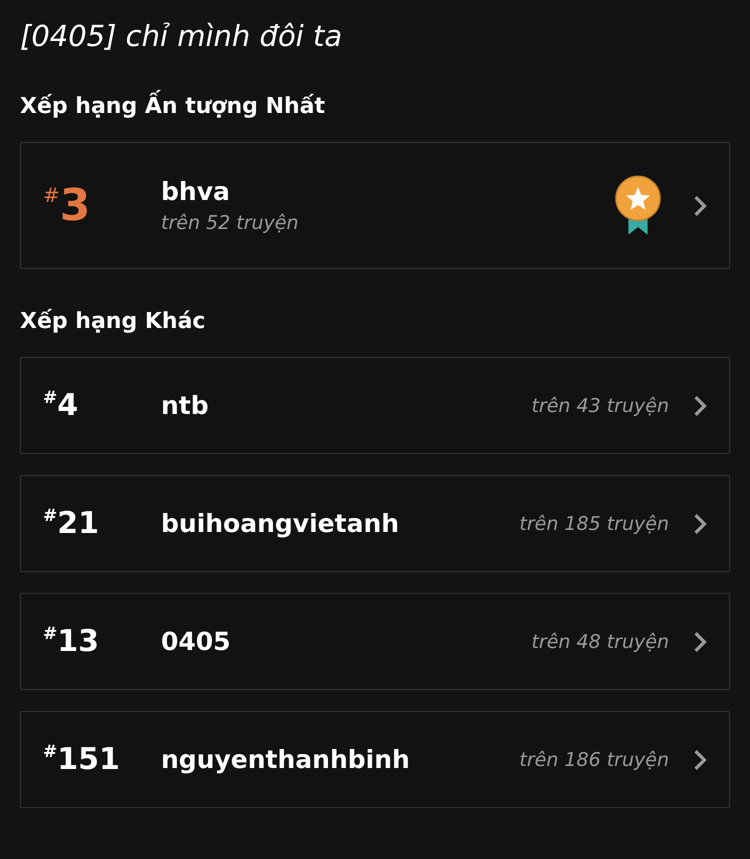 This screenshot has width=750, height=859. Describe the element at coordinates (594, 759) in the screenshot. I see `story-count: trên 186 truyện` at that location.